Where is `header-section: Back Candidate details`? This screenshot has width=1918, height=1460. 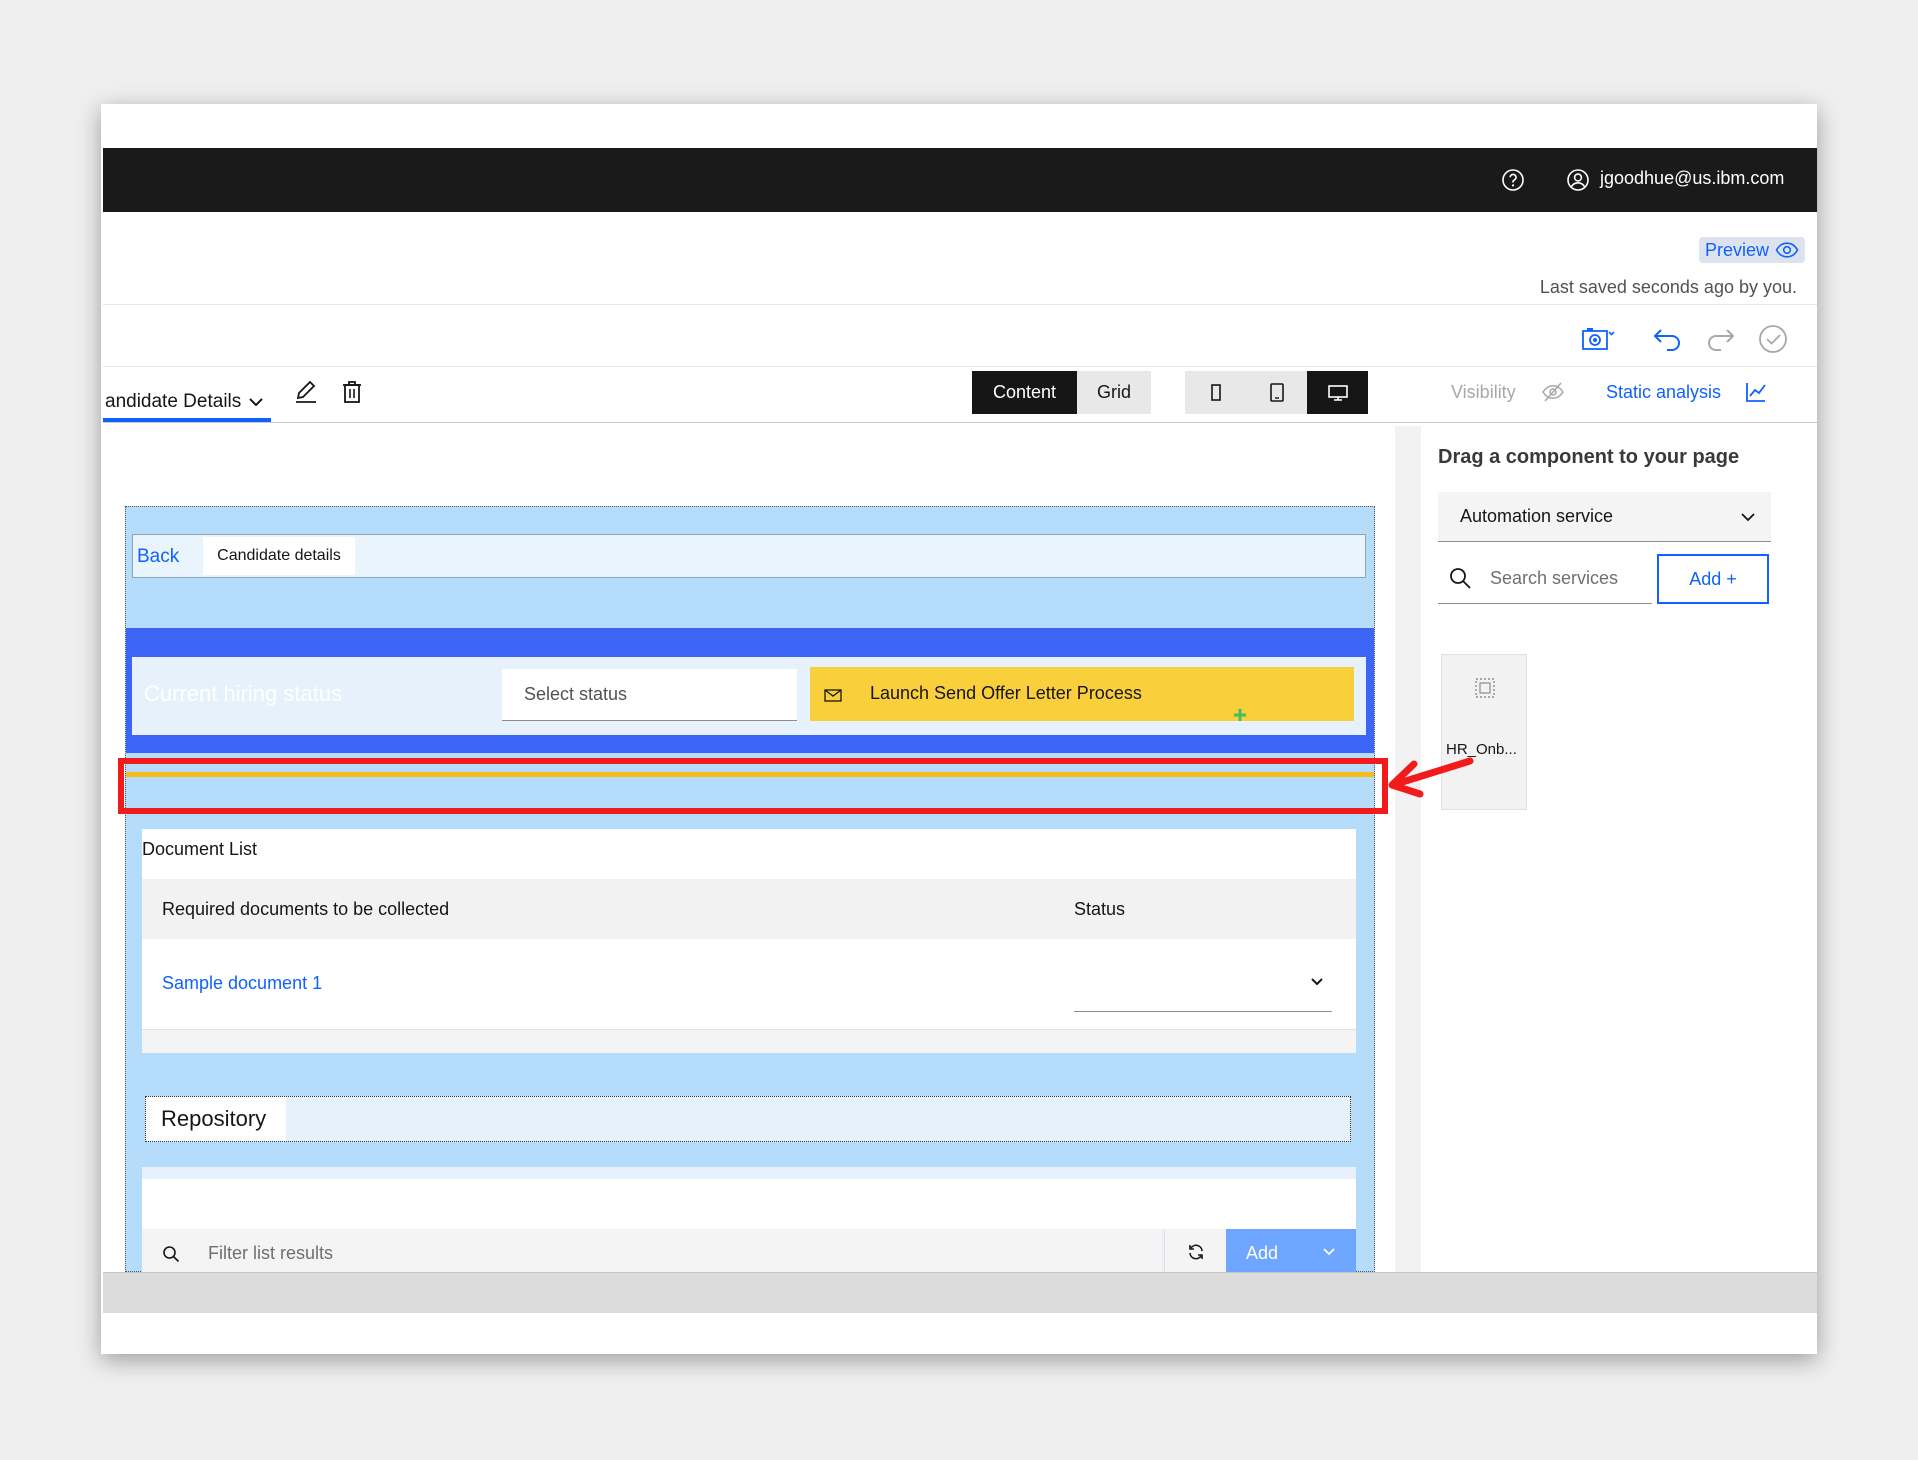
header-section: Back Candidate details is located at coordinates (749, 556).